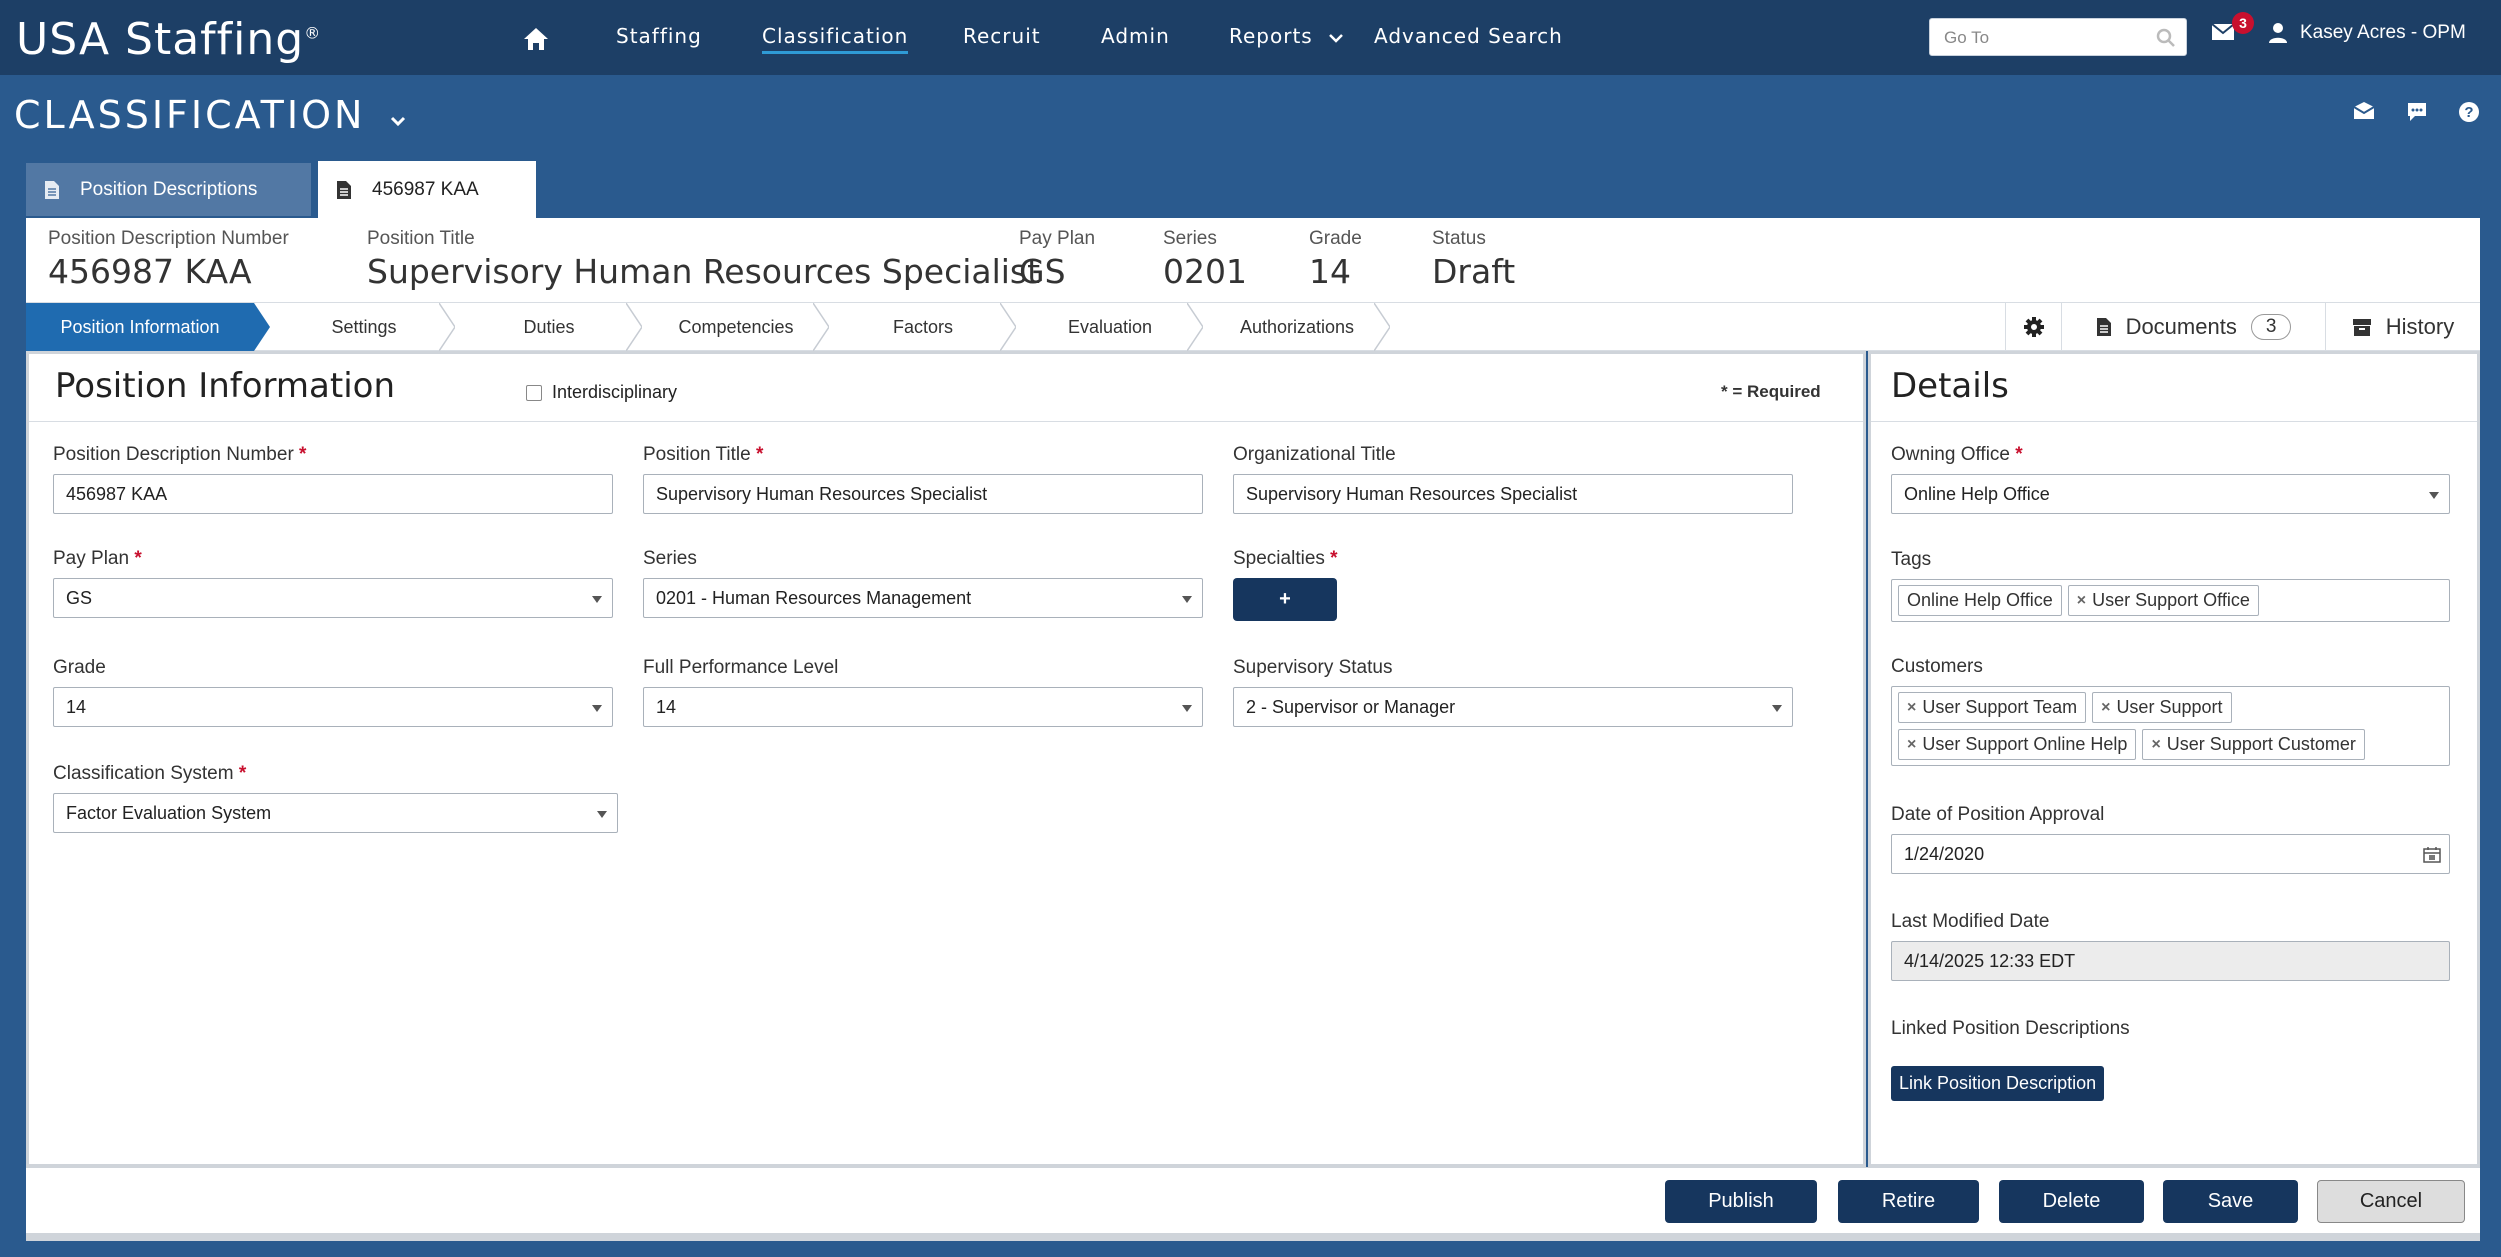  I want to click on approval-date-field: Date of Position Approval 1/24/2020, so click(2170, 839).